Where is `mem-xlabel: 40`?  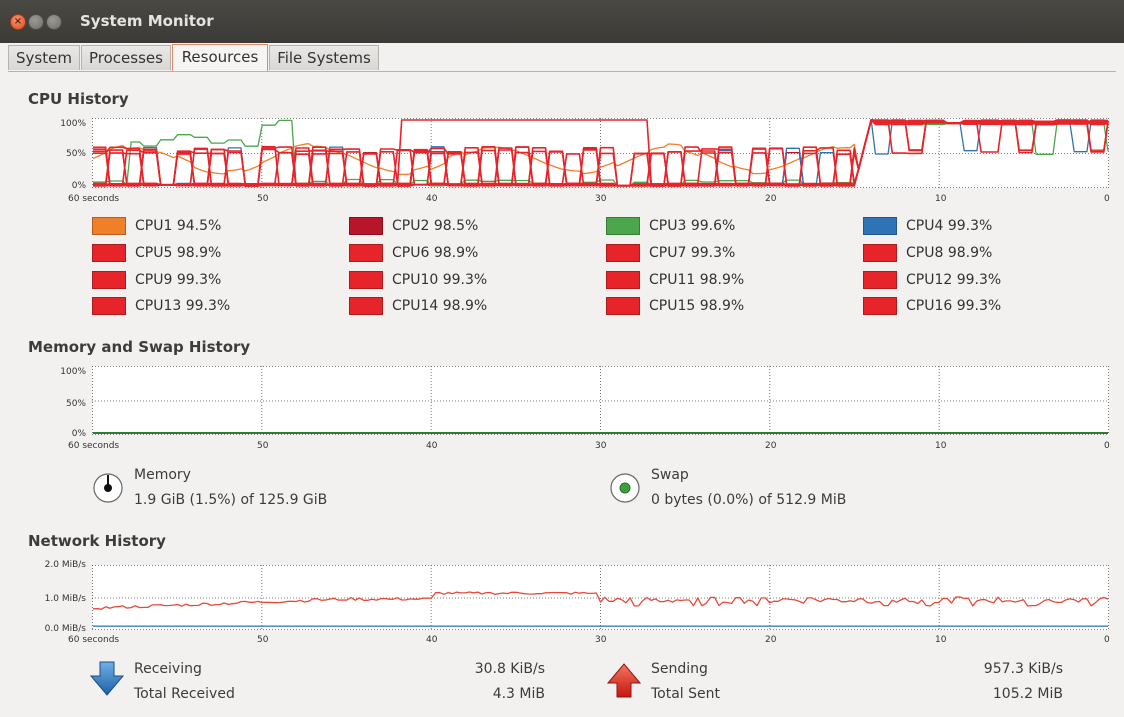 mem-xlabel: 40 is located at coordinates (432, 446).